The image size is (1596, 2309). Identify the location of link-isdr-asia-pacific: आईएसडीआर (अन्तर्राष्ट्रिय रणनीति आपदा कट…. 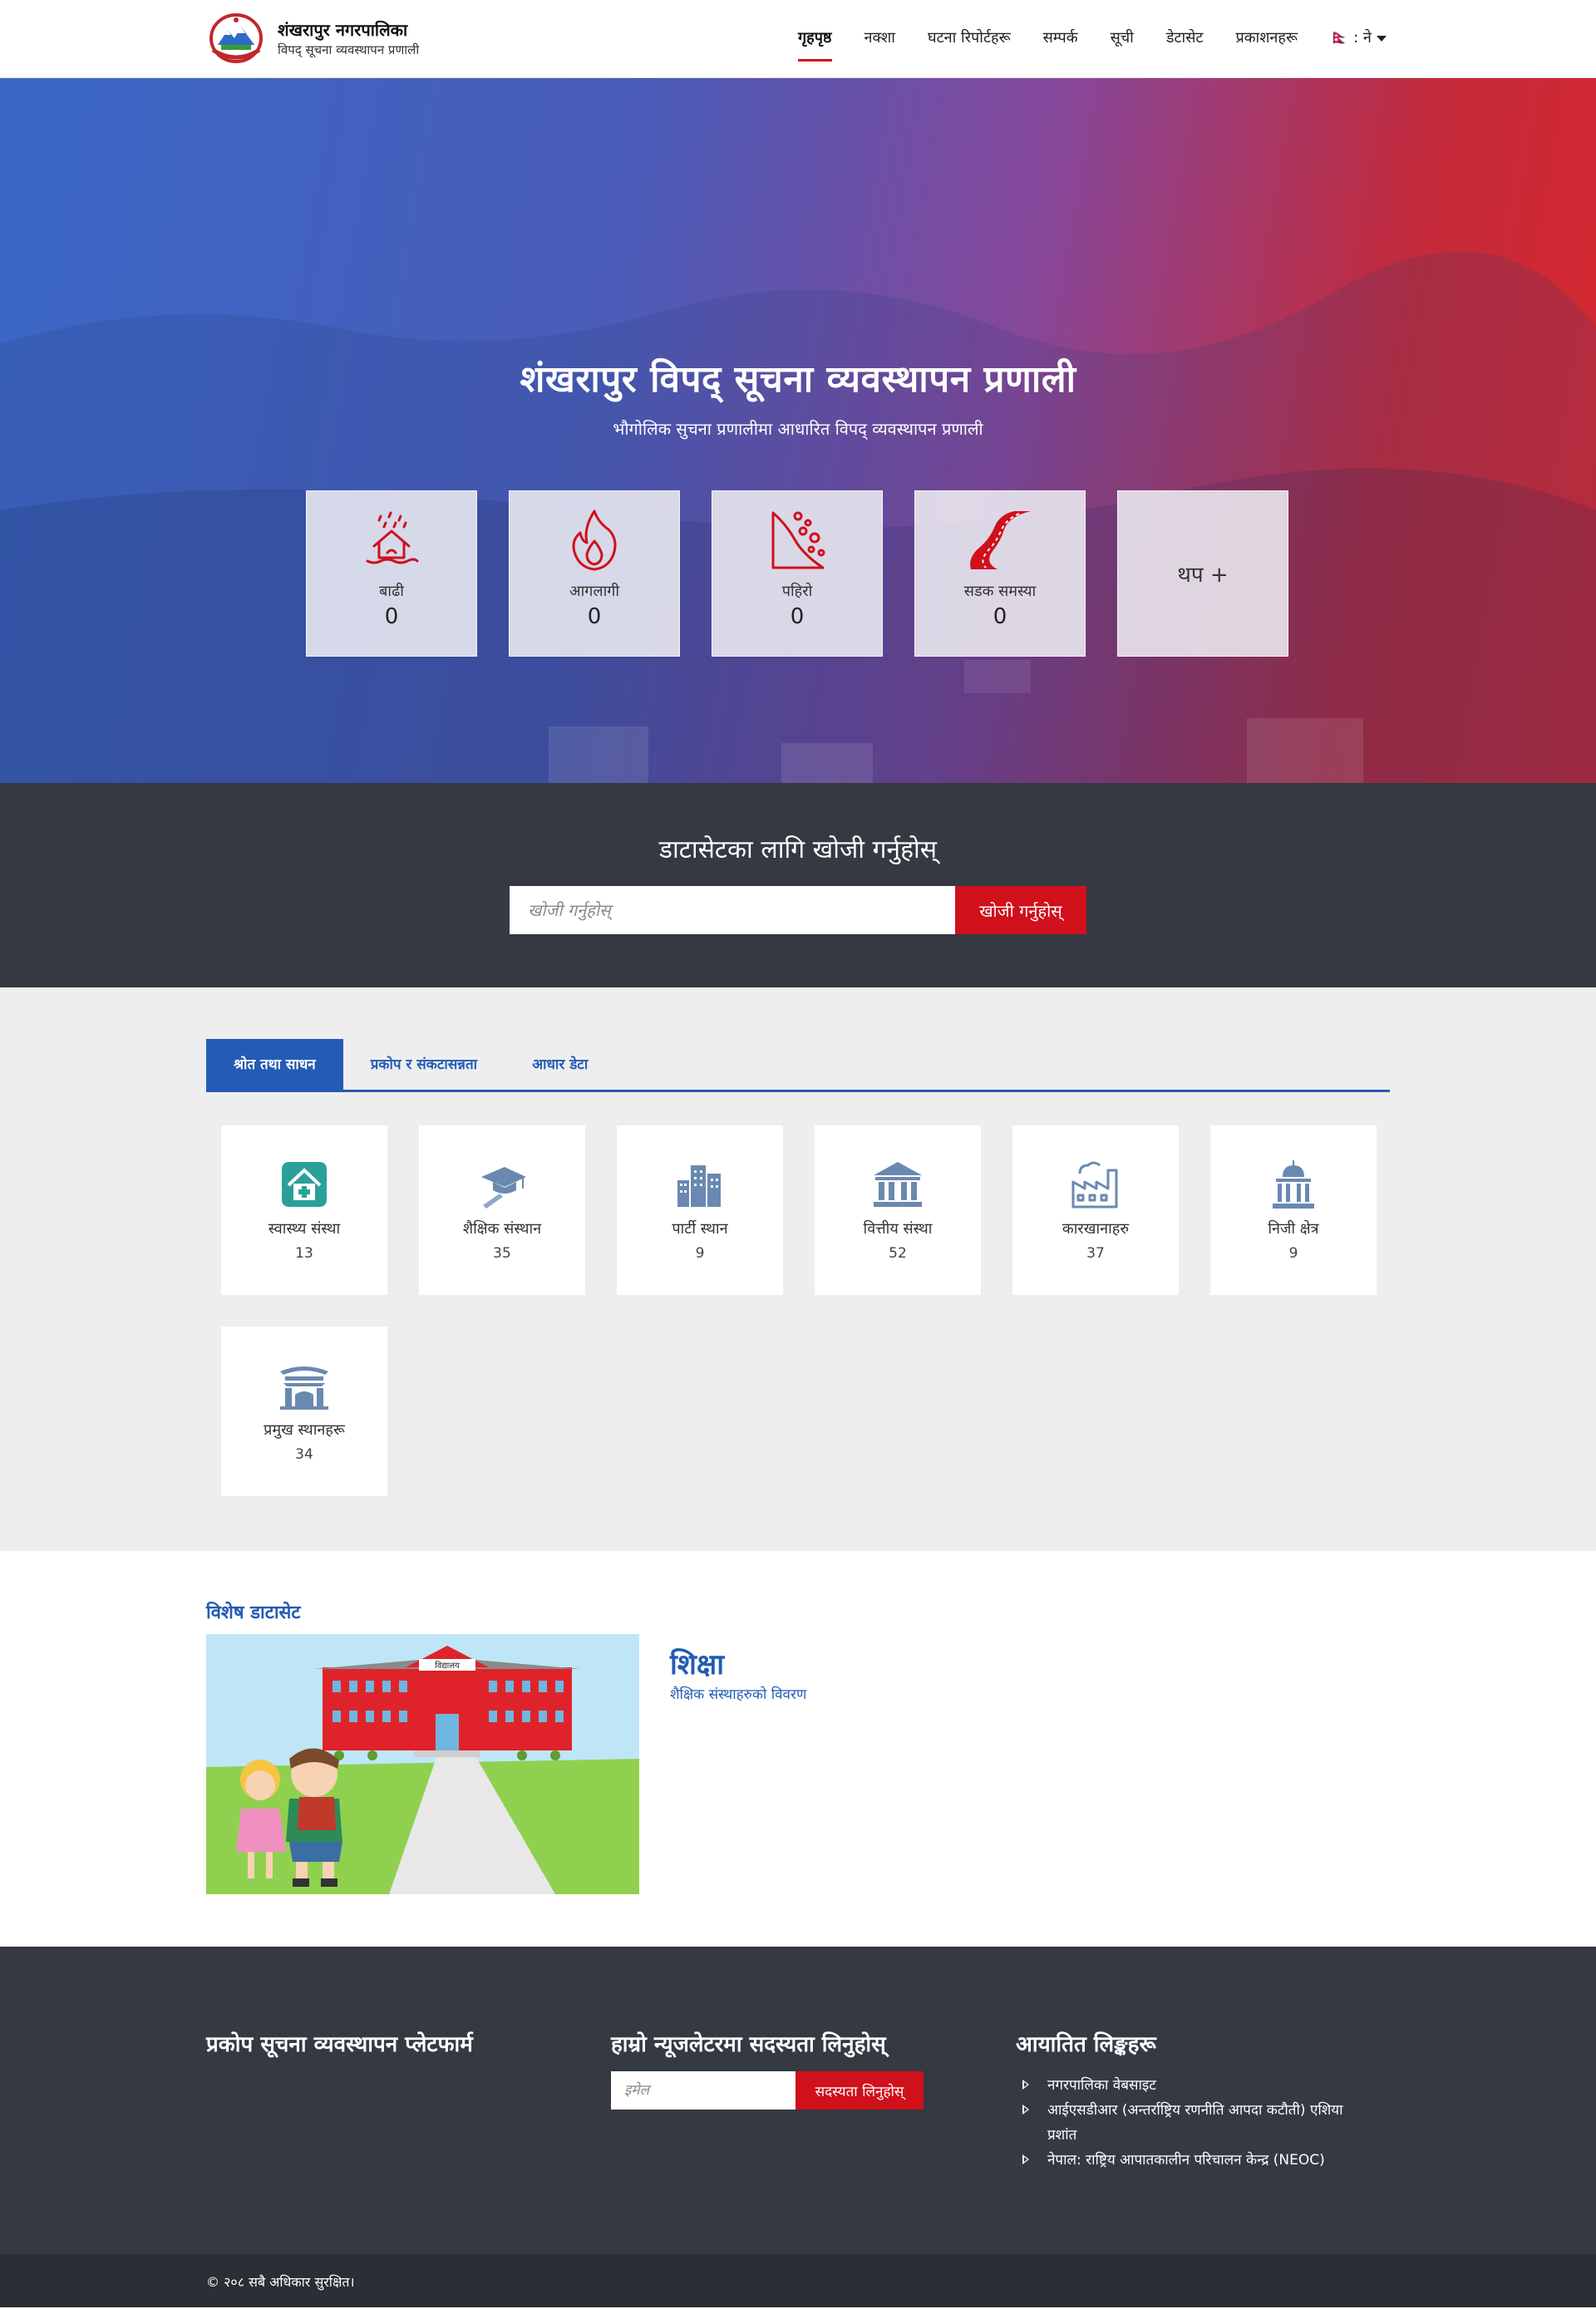
(1182, 2123).